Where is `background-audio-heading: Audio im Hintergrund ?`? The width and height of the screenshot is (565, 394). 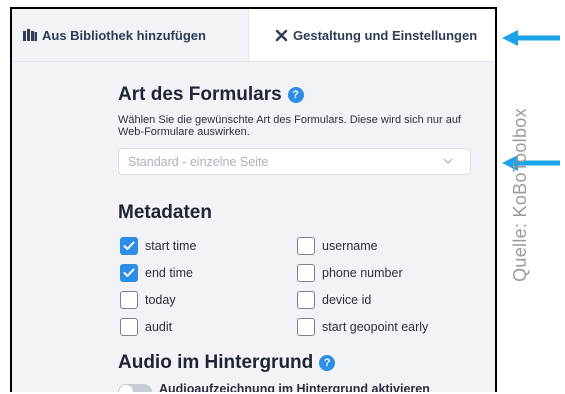
background-audio-heading: Audio im Hintergrund ? is located at coordinates (227, 363).